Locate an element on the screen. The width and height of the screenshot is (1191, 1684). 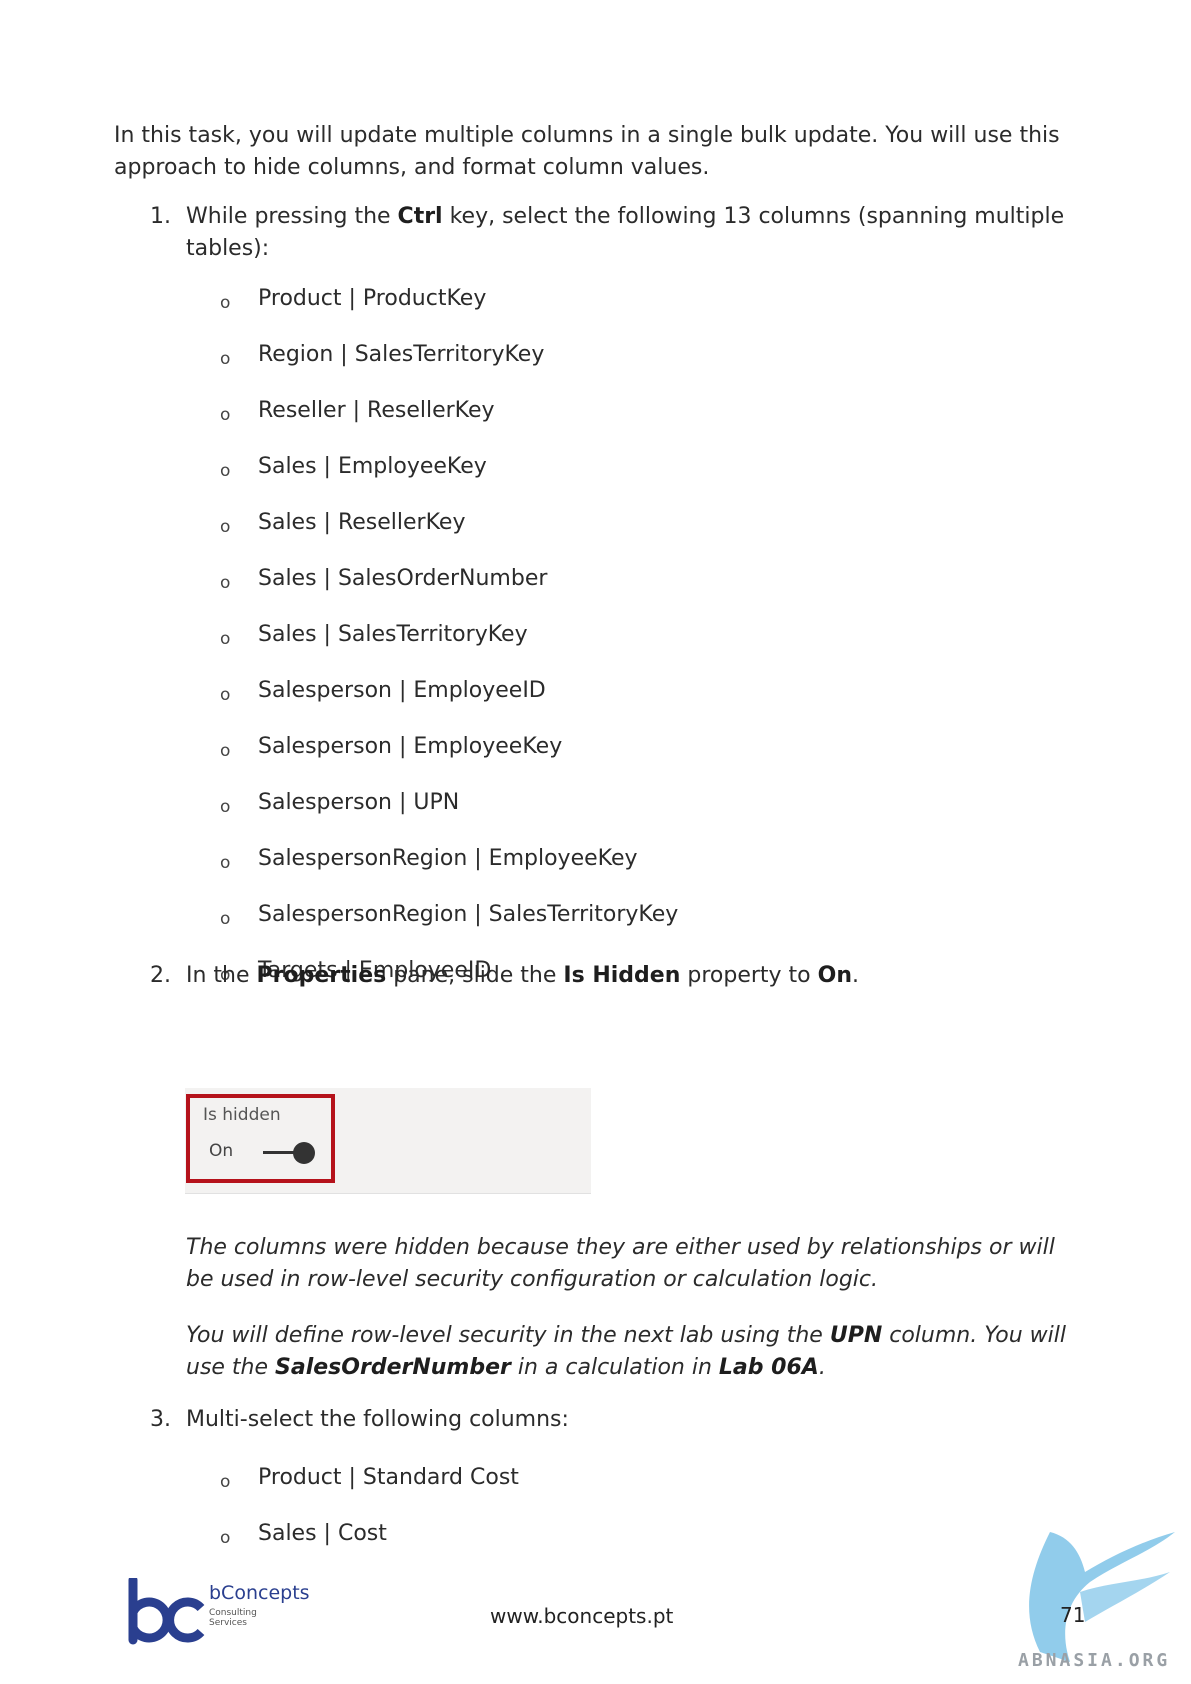
list-item: o Salesperson | EmployeeID is located at coordinates (620, 703).